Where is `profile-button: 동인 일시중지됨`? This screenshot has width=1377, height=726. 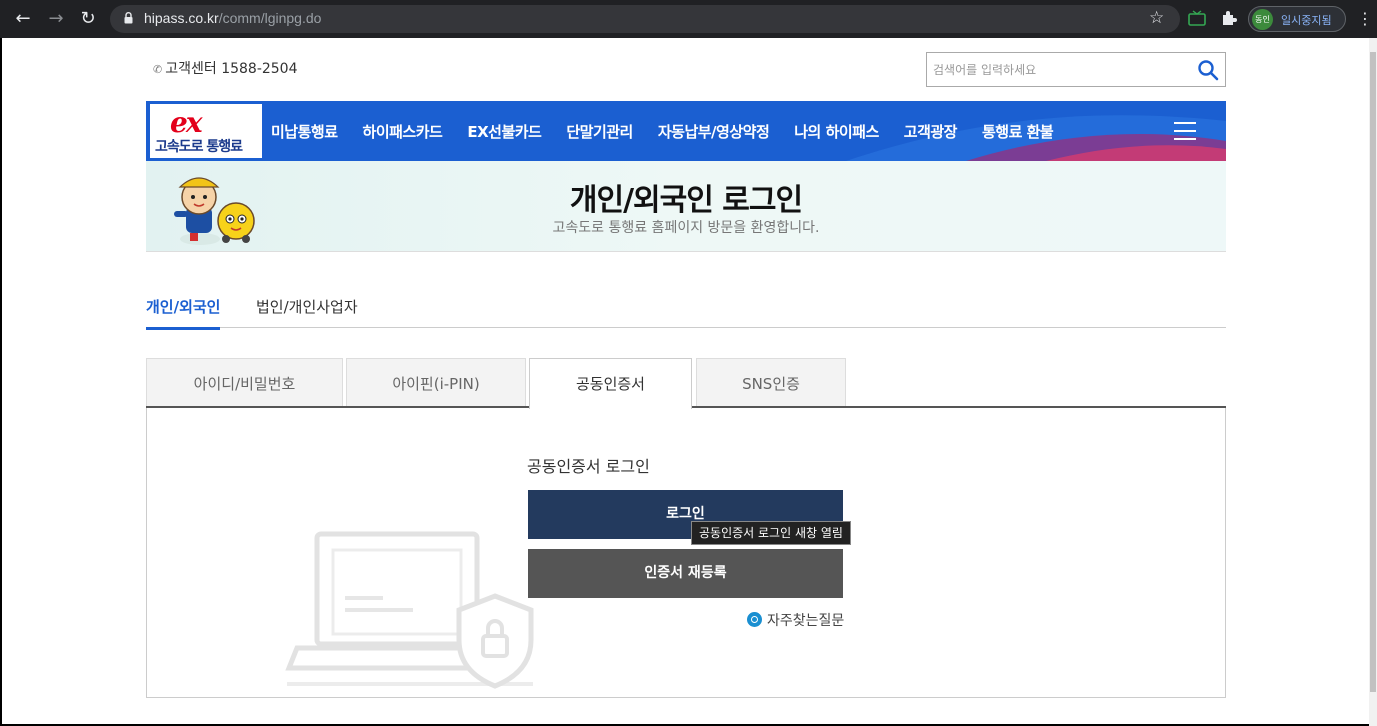 profile-button: 동인 일시중지됨 is located at coordinates (1297, 19).